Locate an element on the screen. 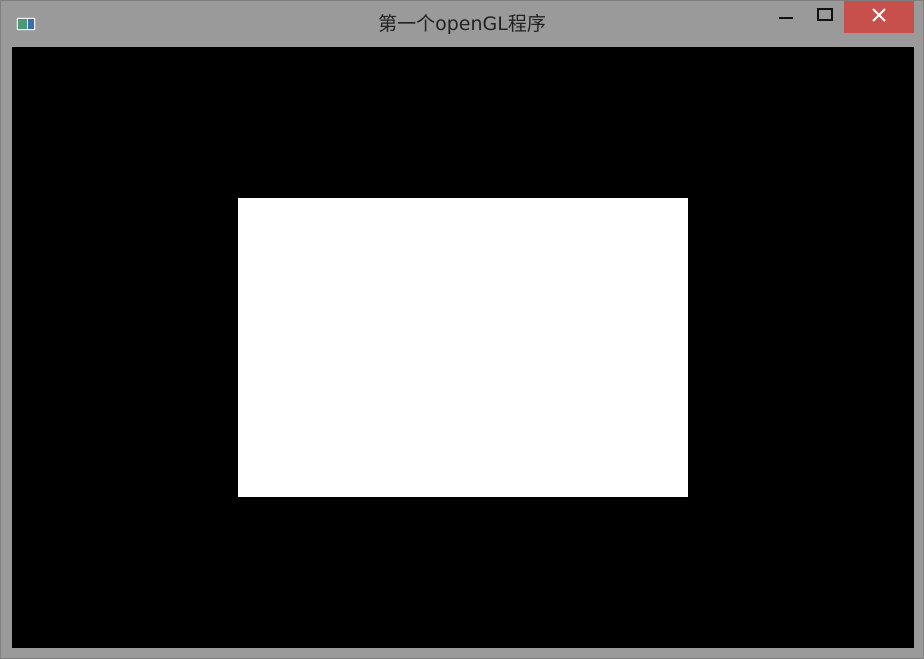 Image resolution: width=924 pixels, height=659 pixels. minimize-button is located at coordinates (786, 17).